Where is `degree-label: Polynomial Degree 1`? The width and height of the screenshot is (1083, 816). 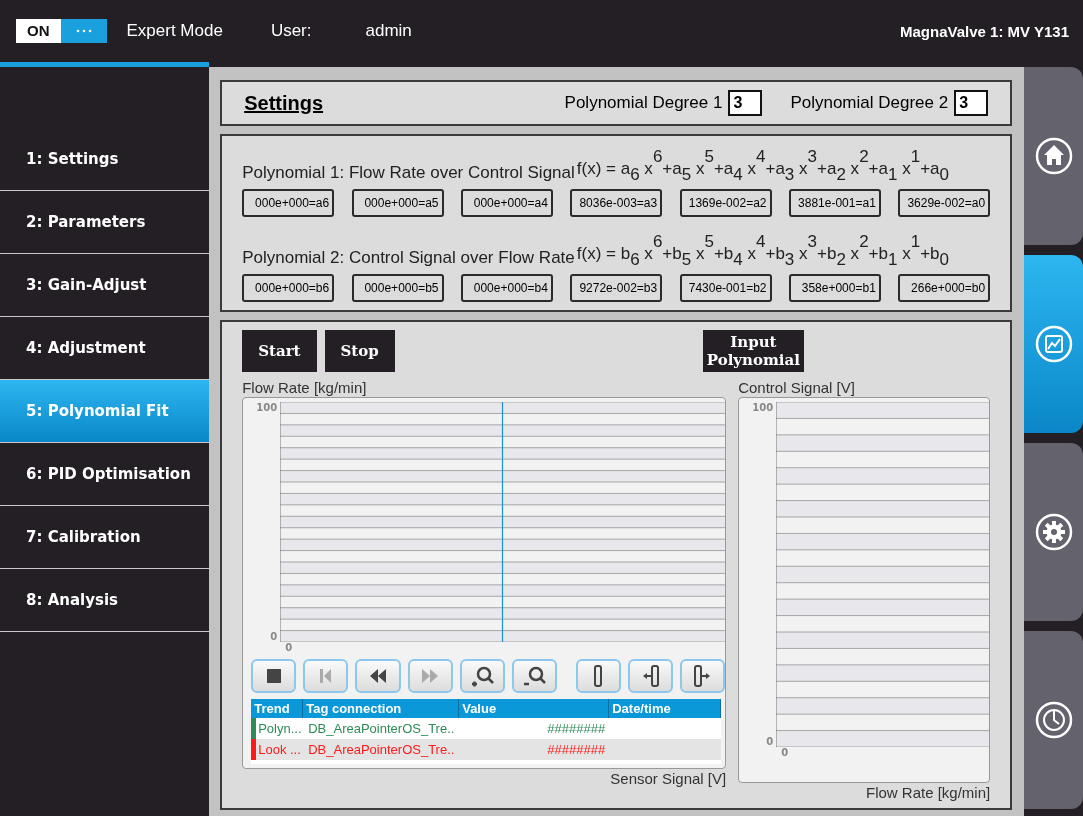
degree-label: Polynomial Degree 1 is located at coordinates (643, 103).